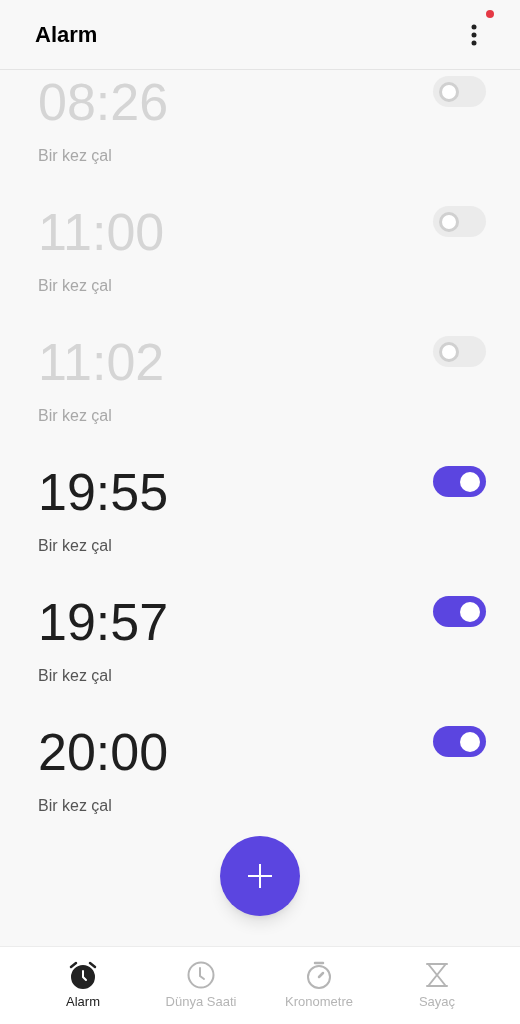  What do you see at coordinates (319, 974) in the screenshot?
I see `stopwatch-icon` at bounding box center [319, 974].